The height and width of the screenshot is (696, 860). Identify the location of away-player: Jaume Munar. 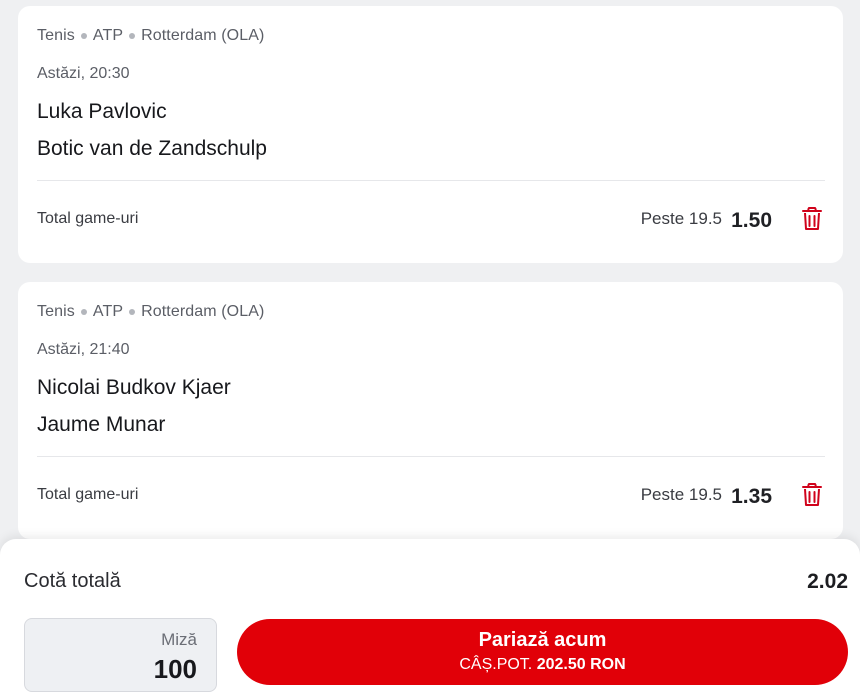
(101, 424).